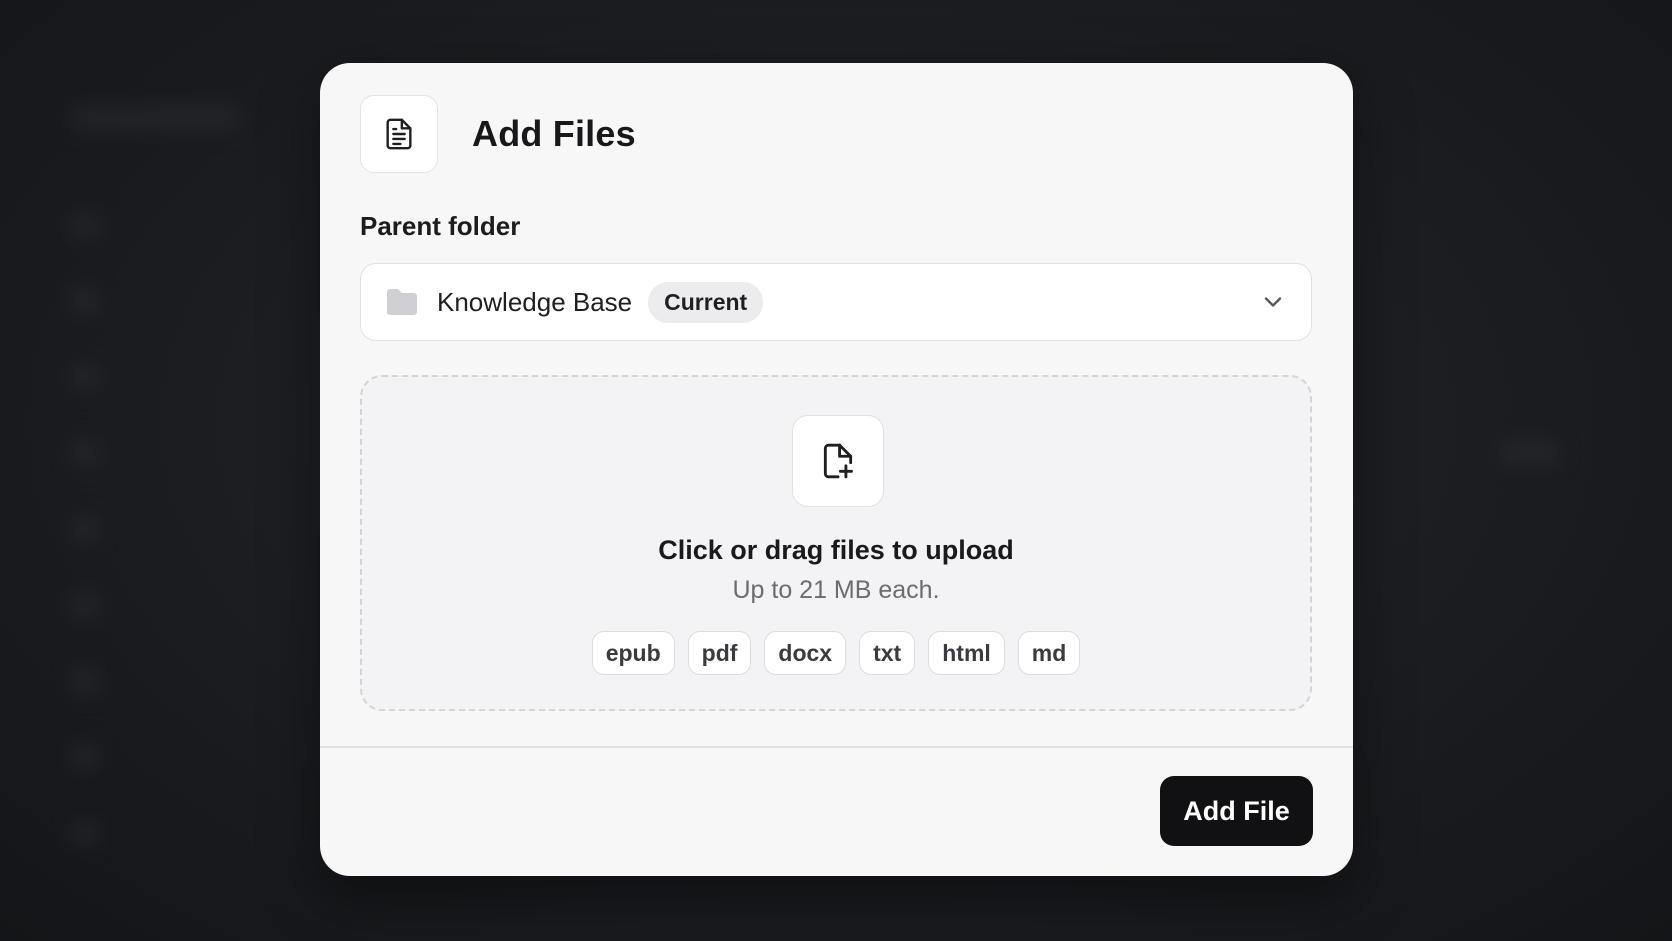 Image resolution: width=1672 pixels, height=941 pixels. I want to click on file-type-chip: epub, so click(633, 653).